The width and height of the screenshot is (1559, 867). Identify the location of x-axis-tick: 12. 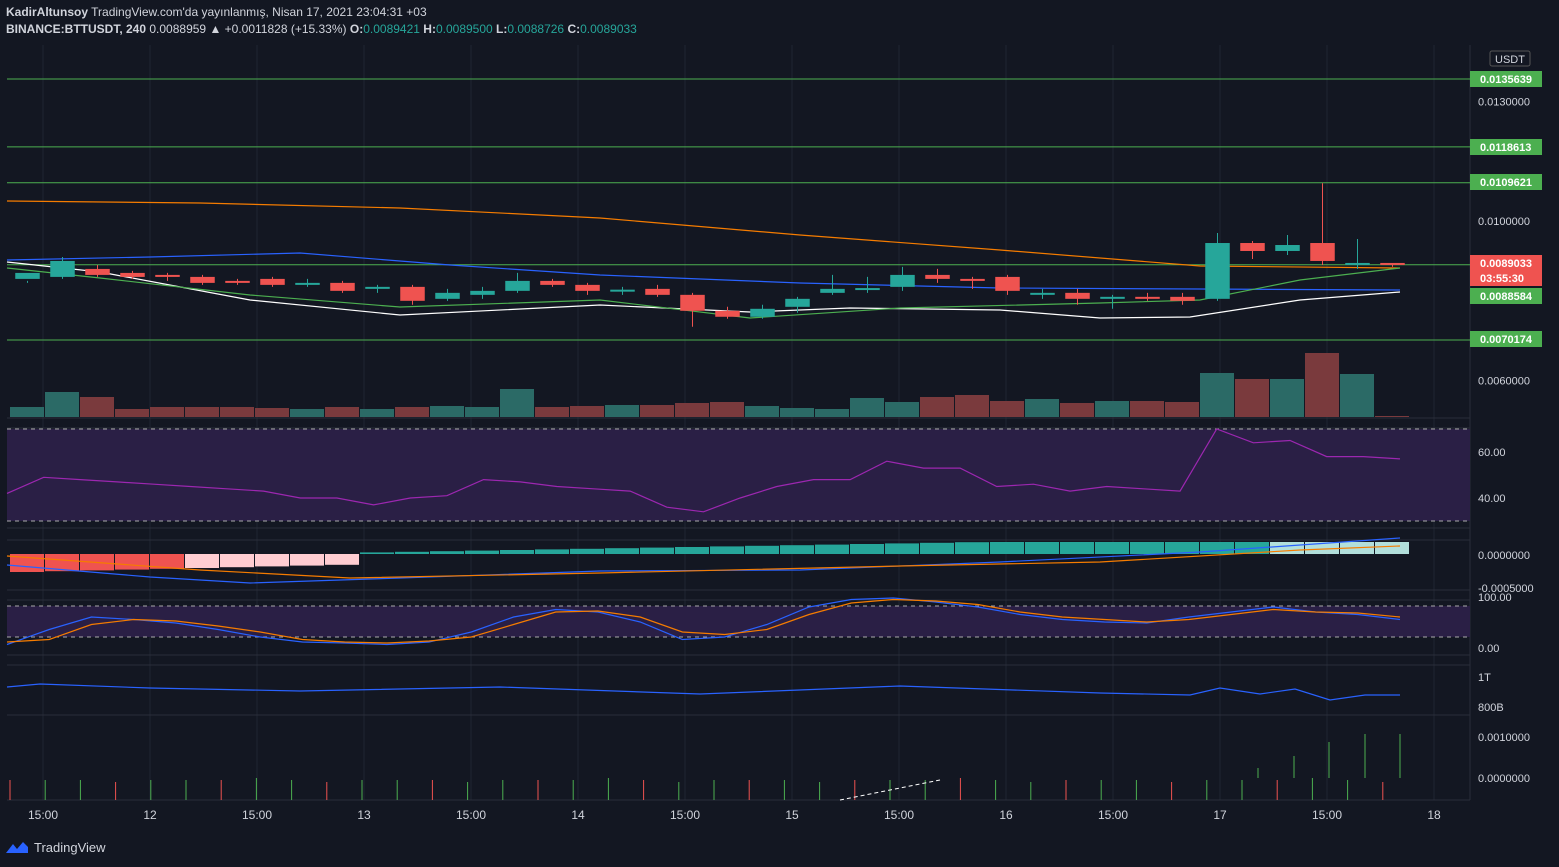
(150, 815).